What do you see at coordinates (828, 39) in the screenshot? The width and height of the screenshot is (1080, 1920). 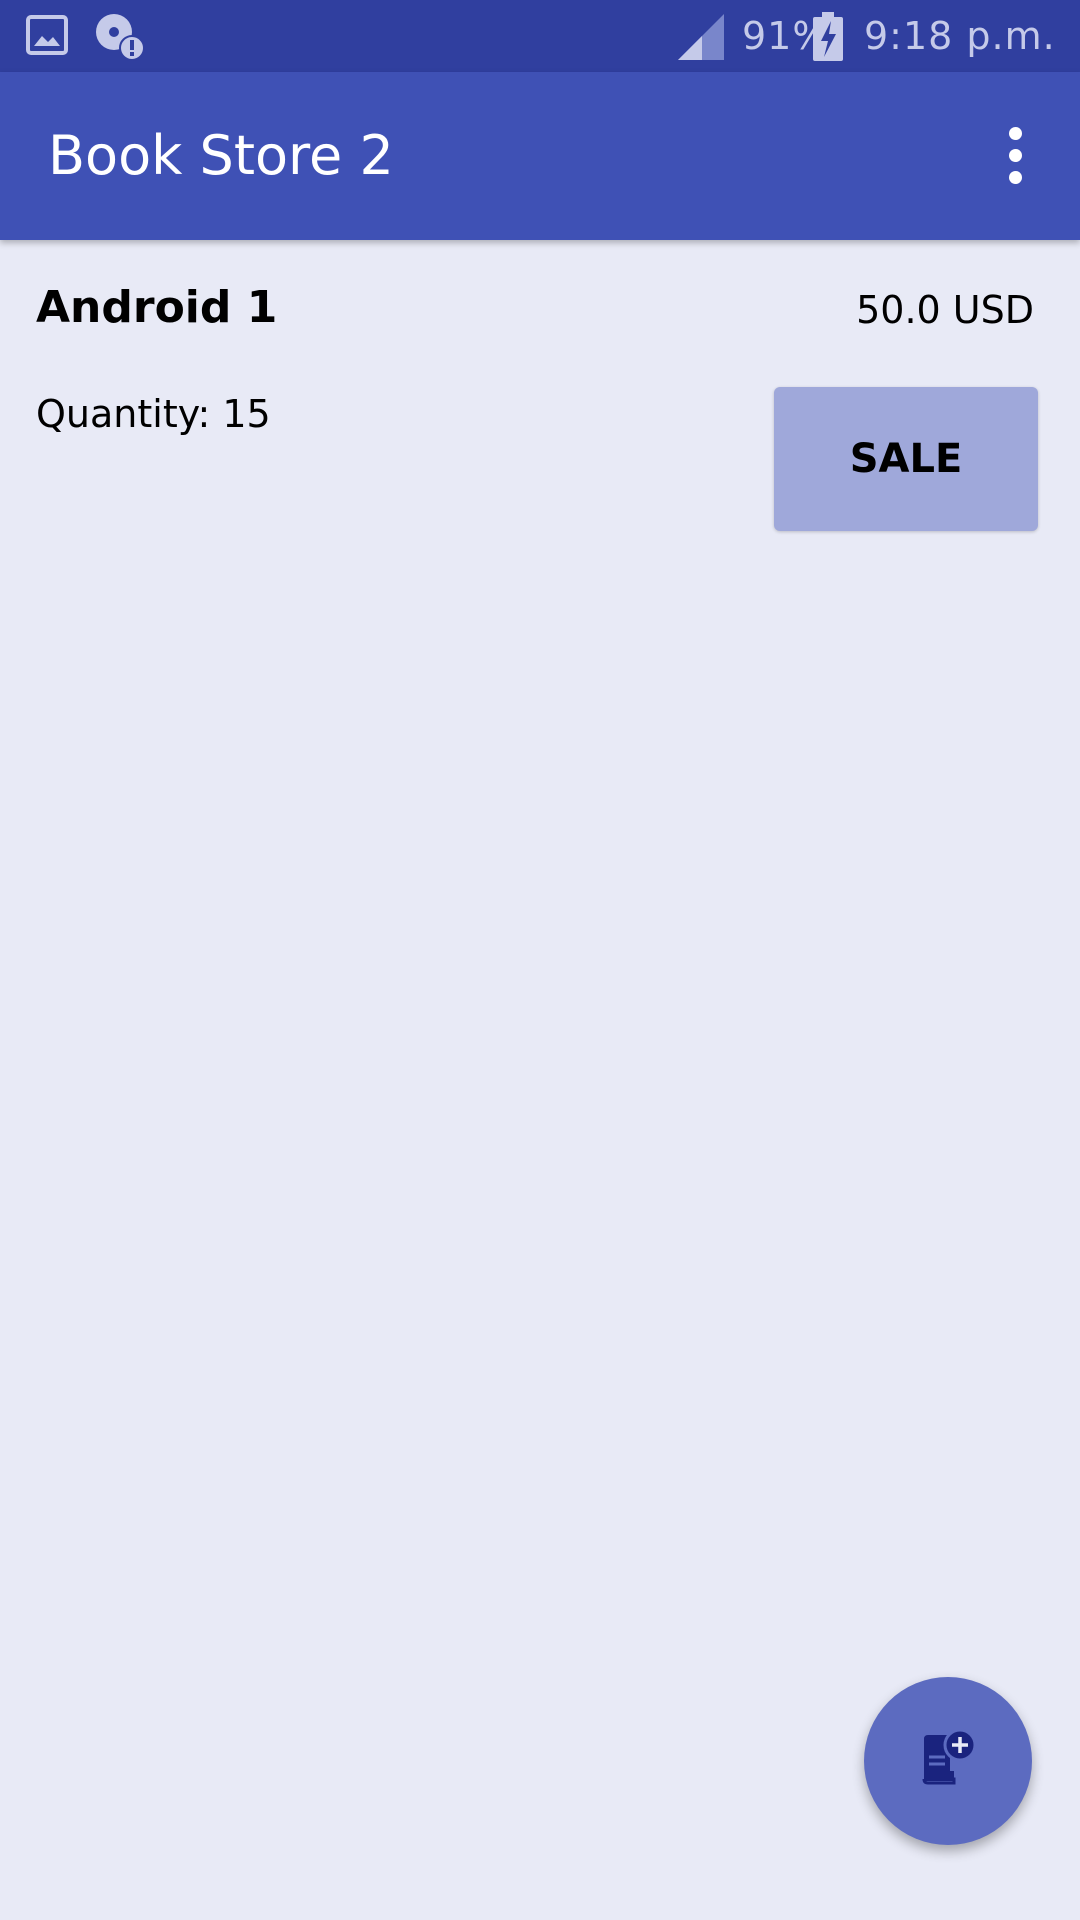 I see `battery-charging-icon` at bounding box center [828, 39].